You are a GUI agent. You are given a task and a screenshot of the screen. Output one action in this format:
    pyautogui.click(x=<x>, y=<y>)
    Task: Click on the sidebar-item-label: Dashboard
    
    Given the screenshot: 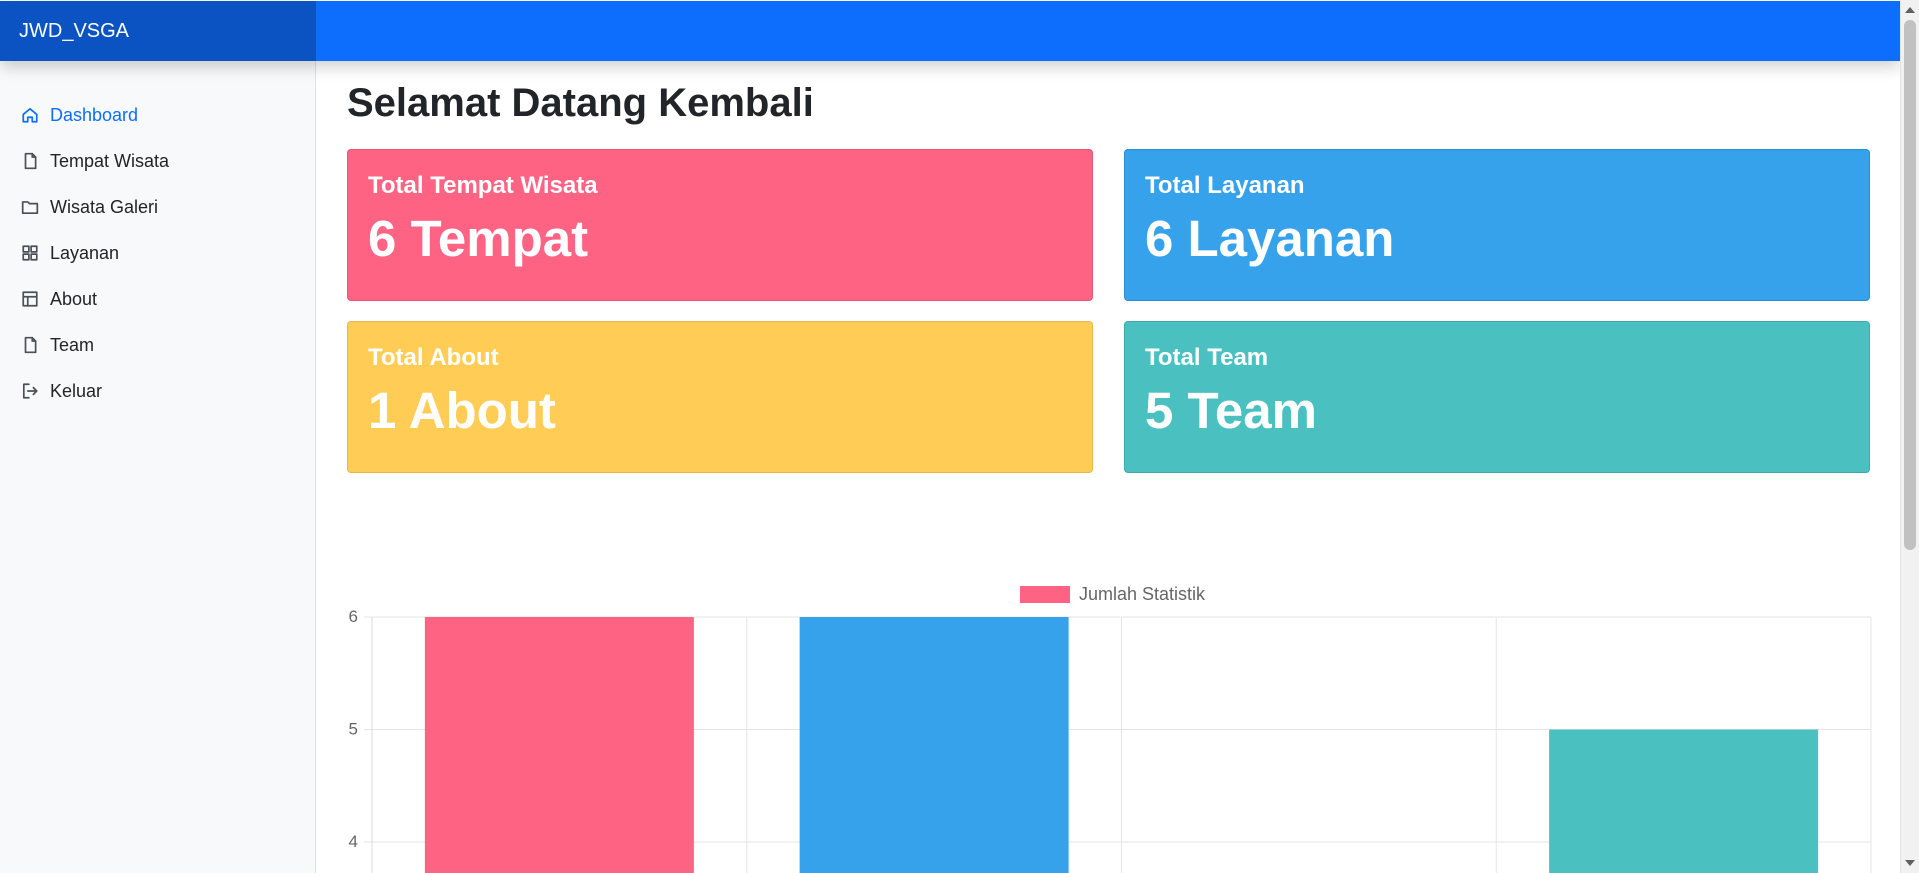 What is the action you would take?
    pyautogui.click(x=94, y=114)
    